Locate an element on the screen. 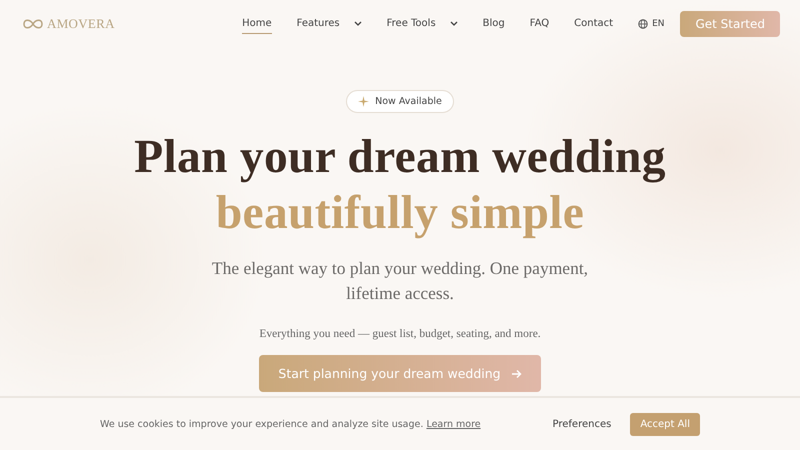 The height and width of the screenshot is (450, 800). nav-link: Features is located at coordinates (329, 24).